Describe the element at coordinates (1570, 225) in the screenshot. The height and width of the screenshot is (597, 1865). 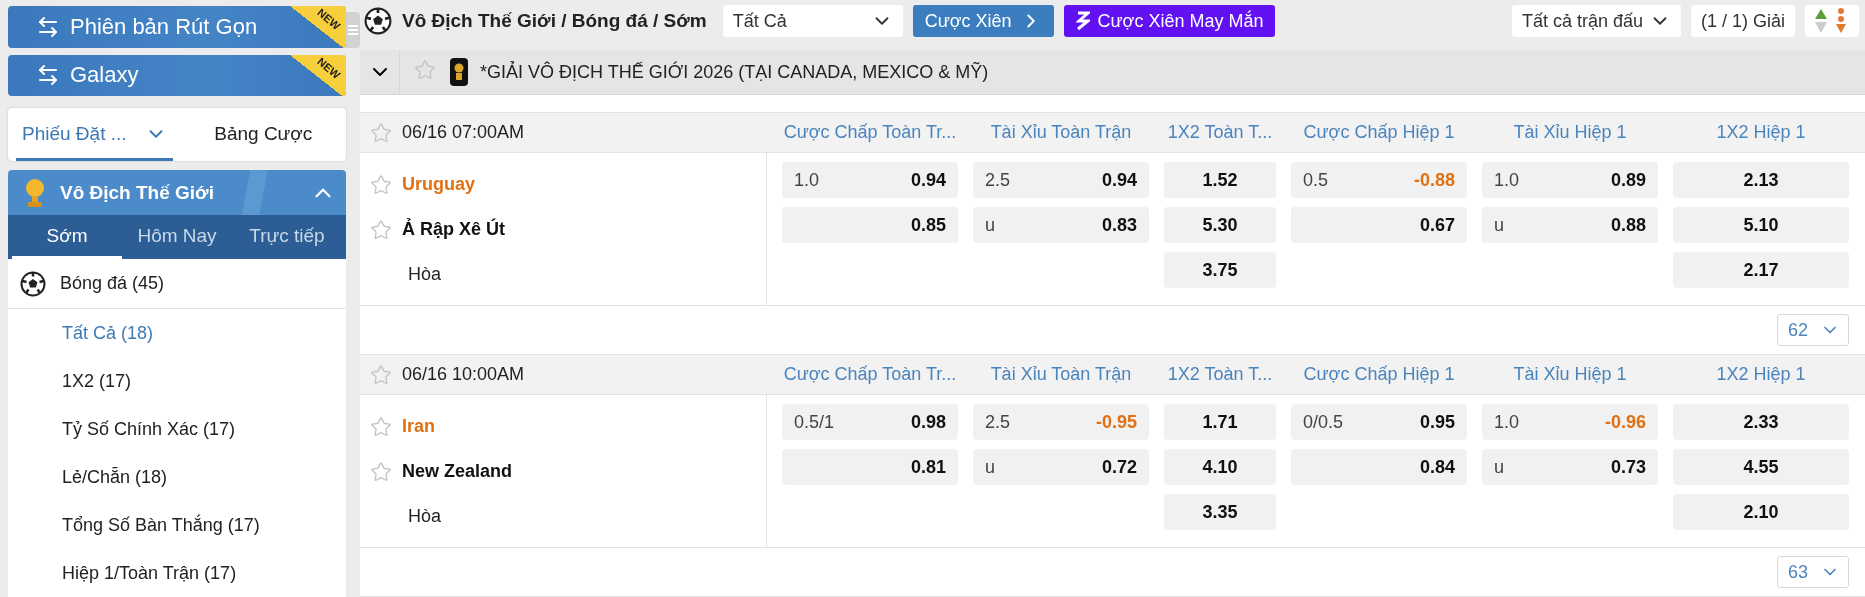
I see `odds-button: u 0.88` at that location.